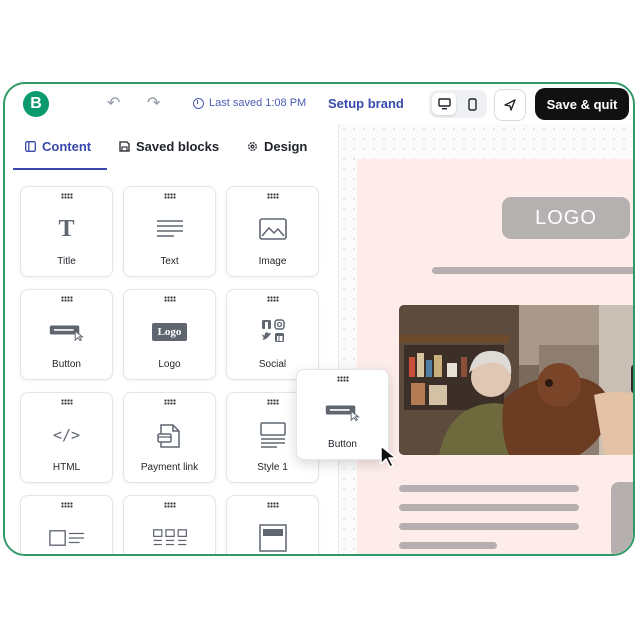 The image size is (640, 640). I want to click on html-icon: </>, so click(67, 435).